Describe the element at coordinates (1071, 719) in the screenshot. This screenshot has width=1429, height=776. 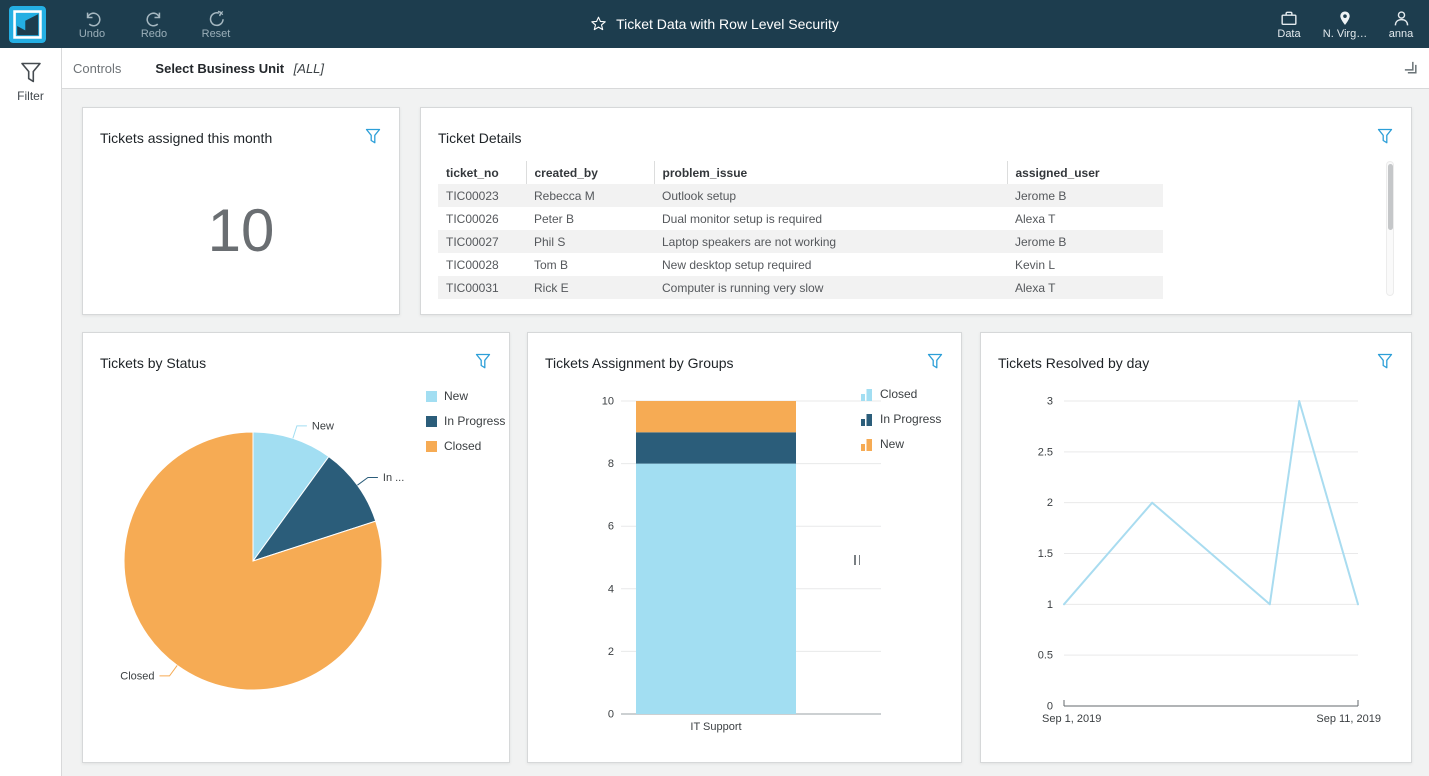
I see `x-axis-label-start: Sep 1, 2019` at that location.